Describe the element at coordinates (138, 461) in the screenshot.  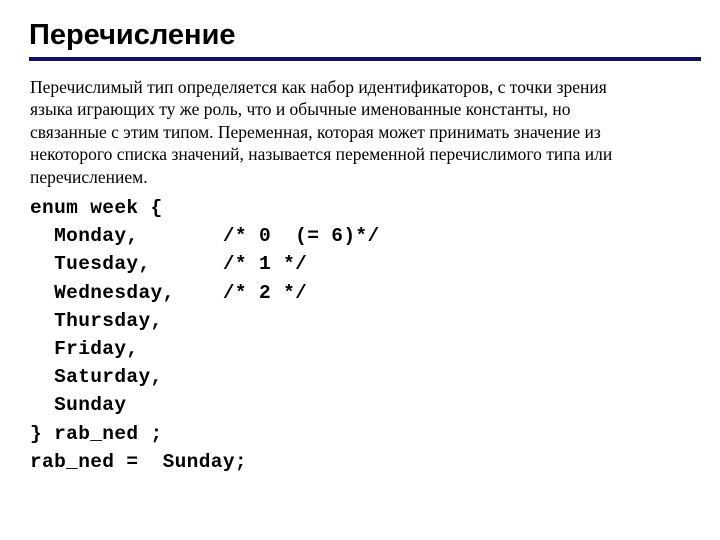
I see `code-line: rab_ned = Sunday;` at that location.